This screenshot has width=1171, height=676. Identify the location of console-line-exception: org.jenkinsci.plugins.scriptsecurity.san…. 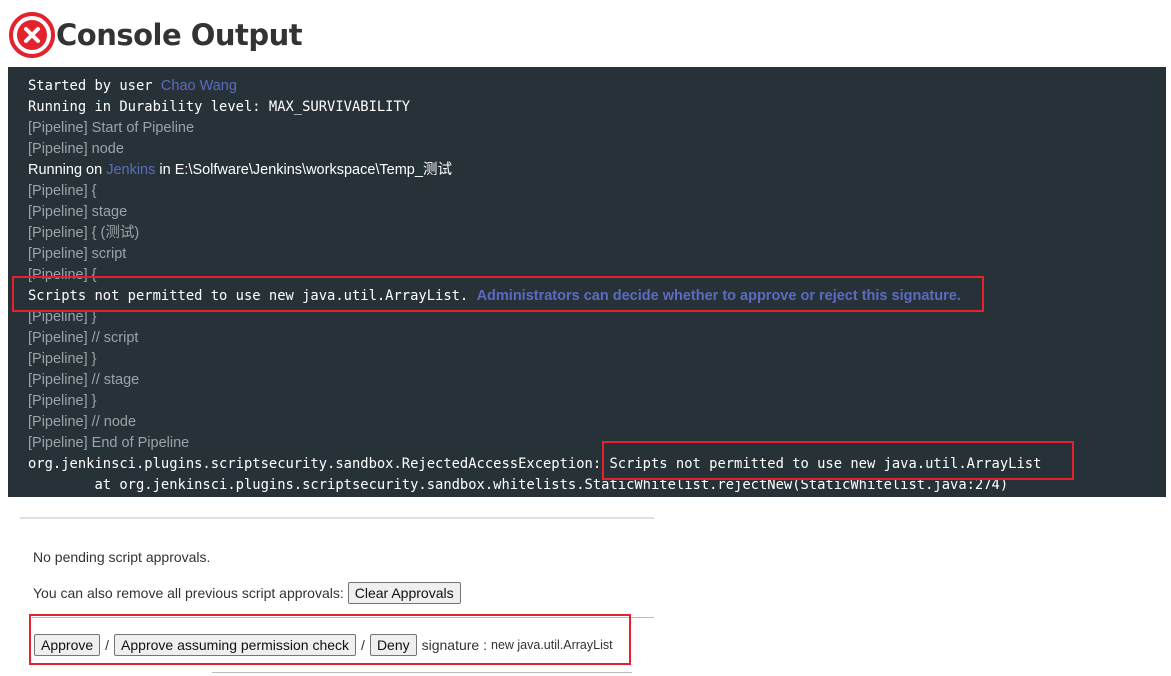
(535, 464).